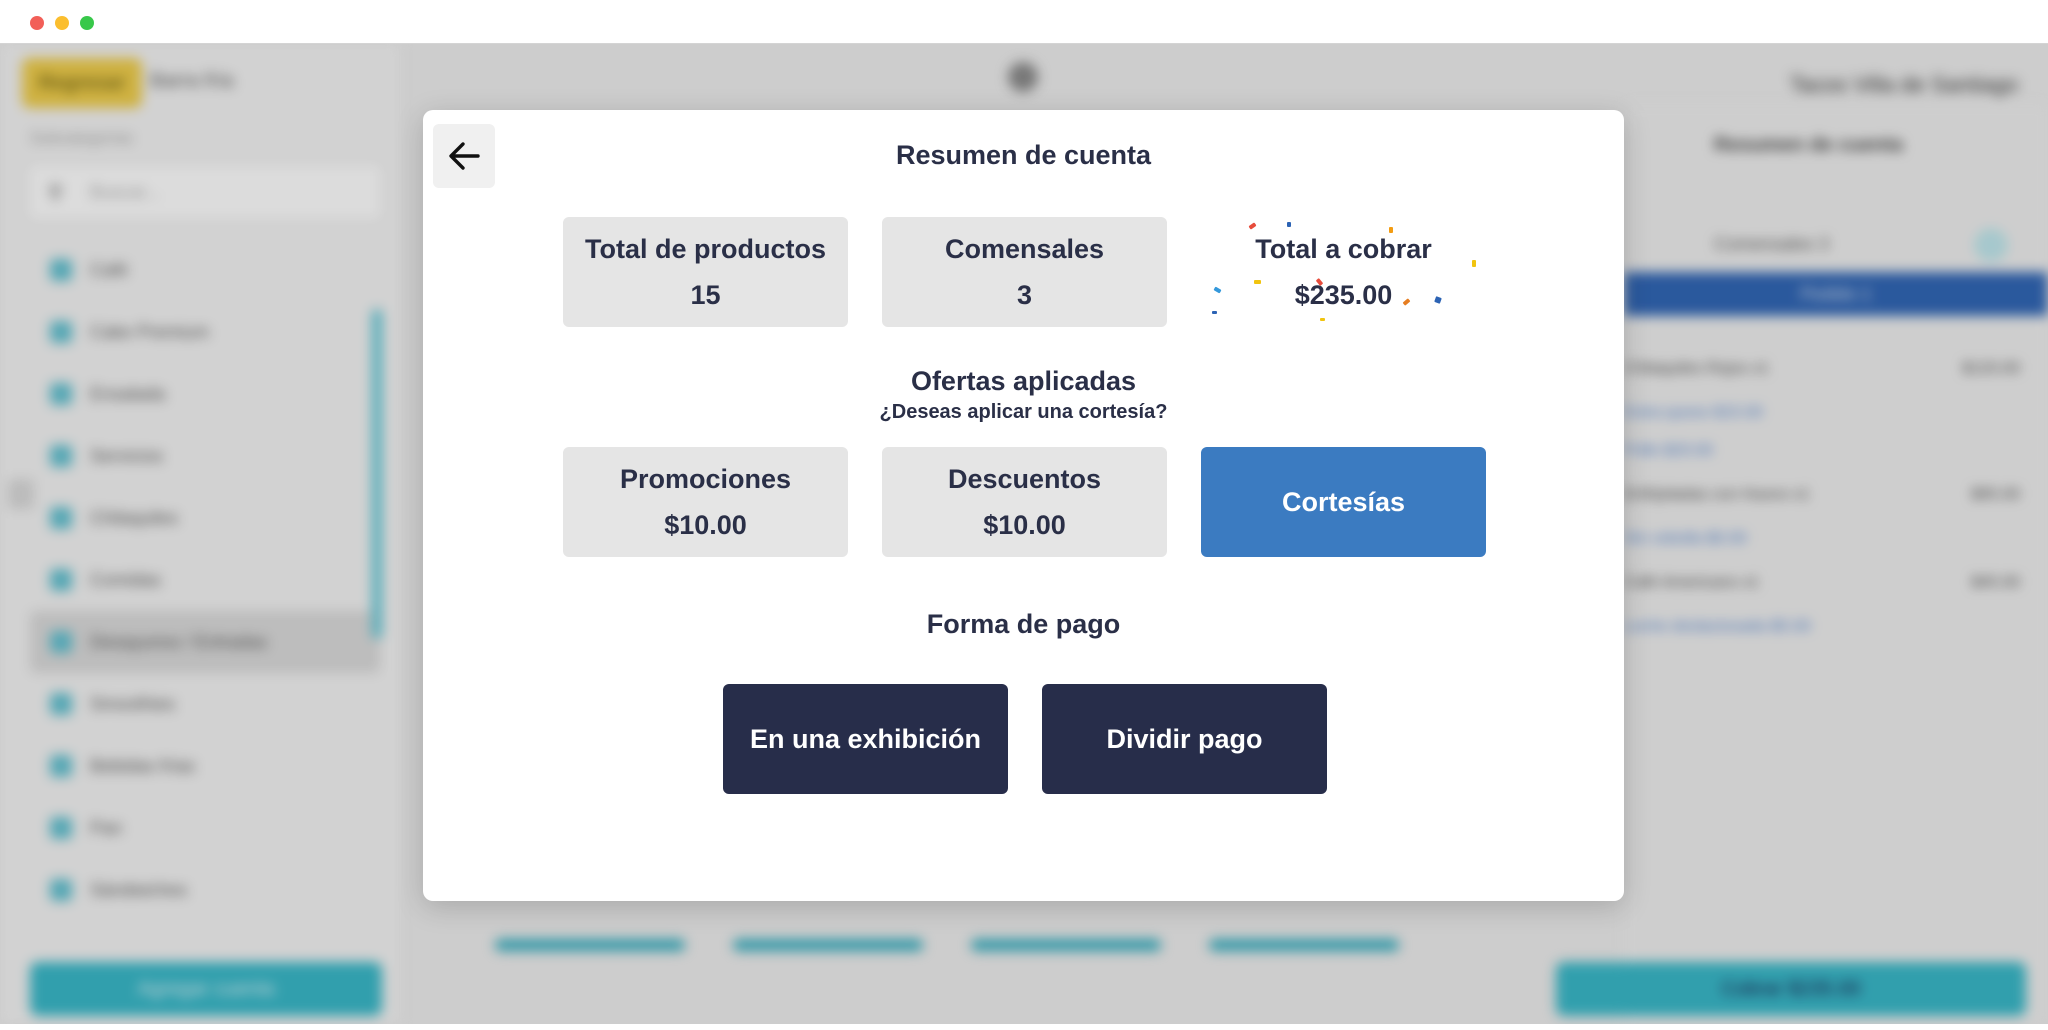 The image size is (2048, 1030). Describe the element at coordinates (705, 272) in the screenshot. I see `total-products-card: Total de productos 15` at that location.